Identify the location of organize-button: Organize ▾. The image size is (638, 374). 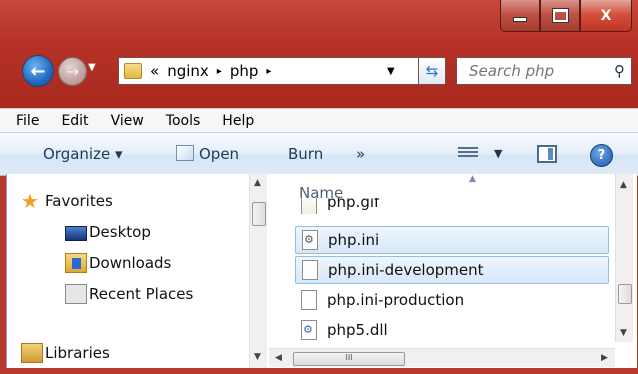
(83, 154).